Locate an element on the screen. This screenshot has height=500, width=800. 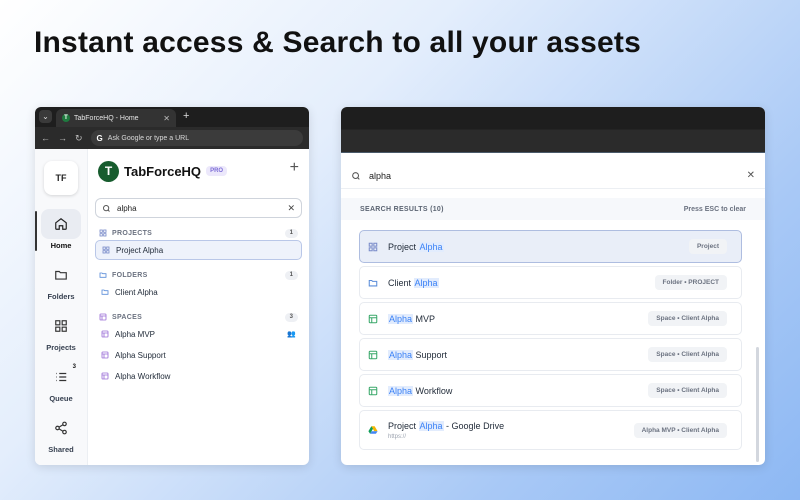
list-item-label: Client Alpha is located at coordinates (136, 292).